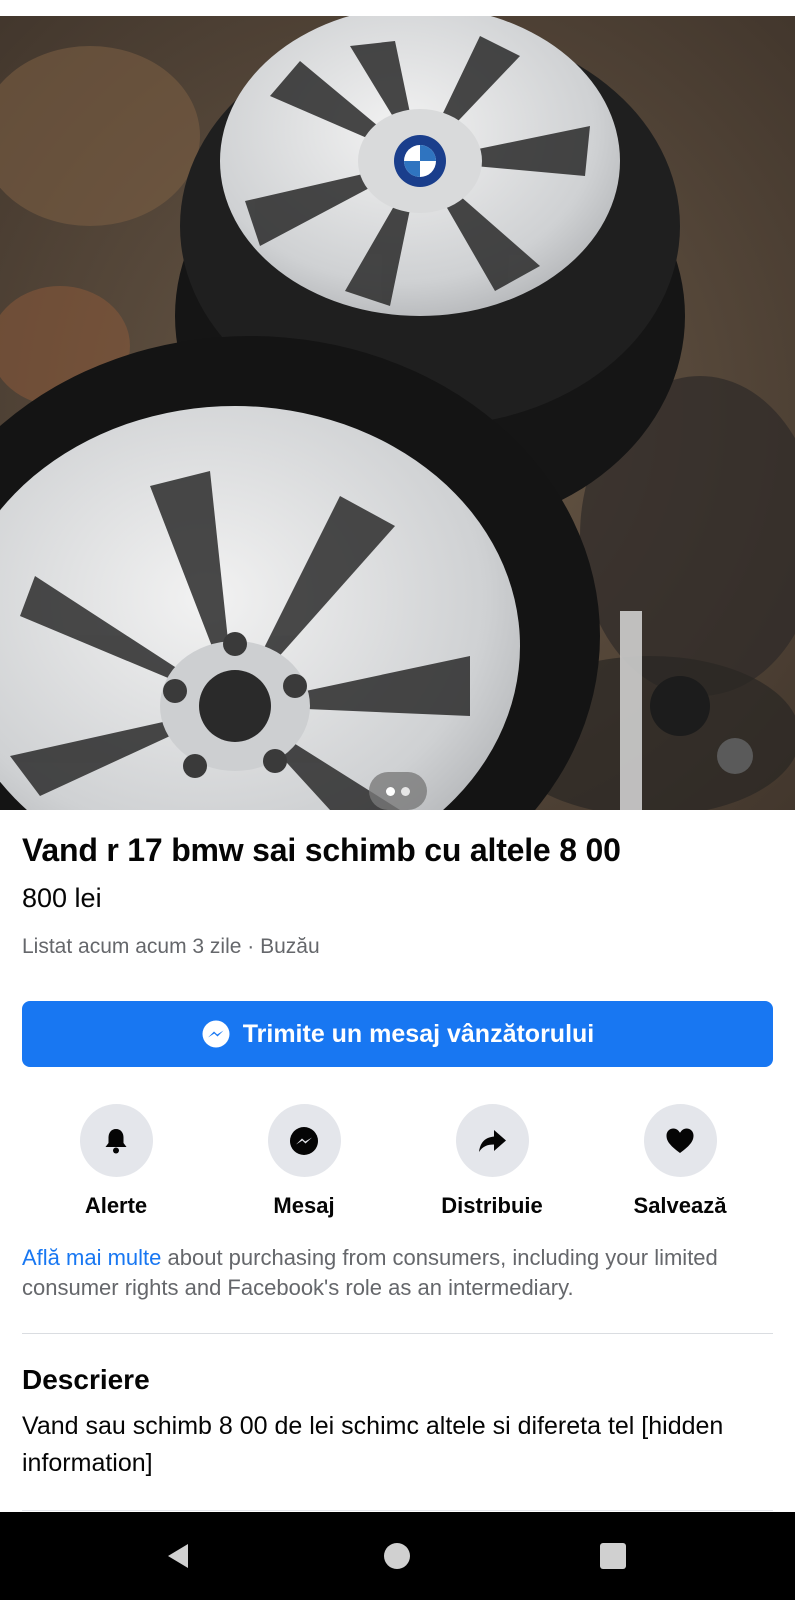 The width and height of the screenshot is (795, 1600). What do you see at coordinates (492, 1205) in the screenshot?
I see `share-label: Distribuie` at bounding box center [492, 1205].